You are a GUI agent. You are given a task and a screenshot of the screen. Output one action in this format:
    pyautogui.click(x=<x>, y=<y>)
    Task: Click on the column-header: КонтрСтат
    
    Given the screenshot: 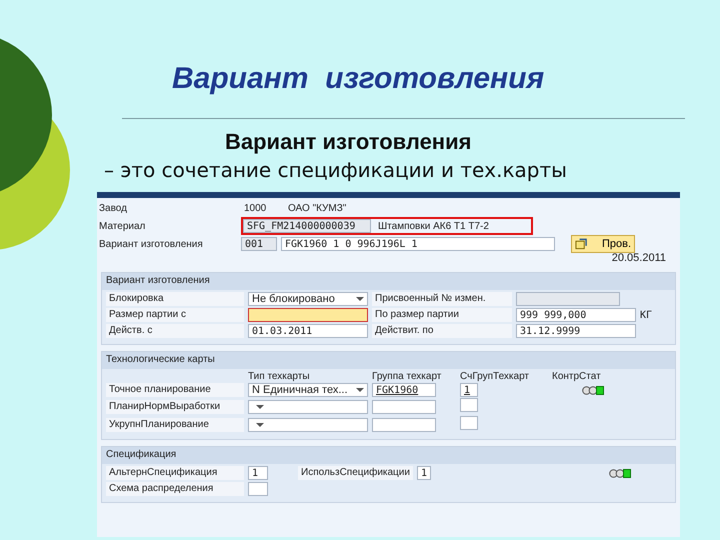 What is the action you would take?
    pyautogui.click(x=577, y=376)
    